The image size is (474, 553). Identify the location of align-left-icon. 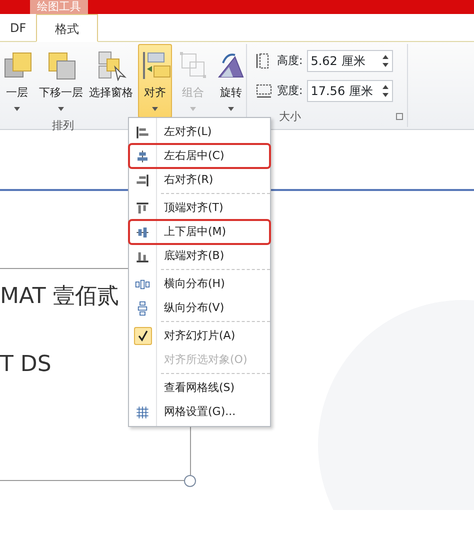
(142, 132).